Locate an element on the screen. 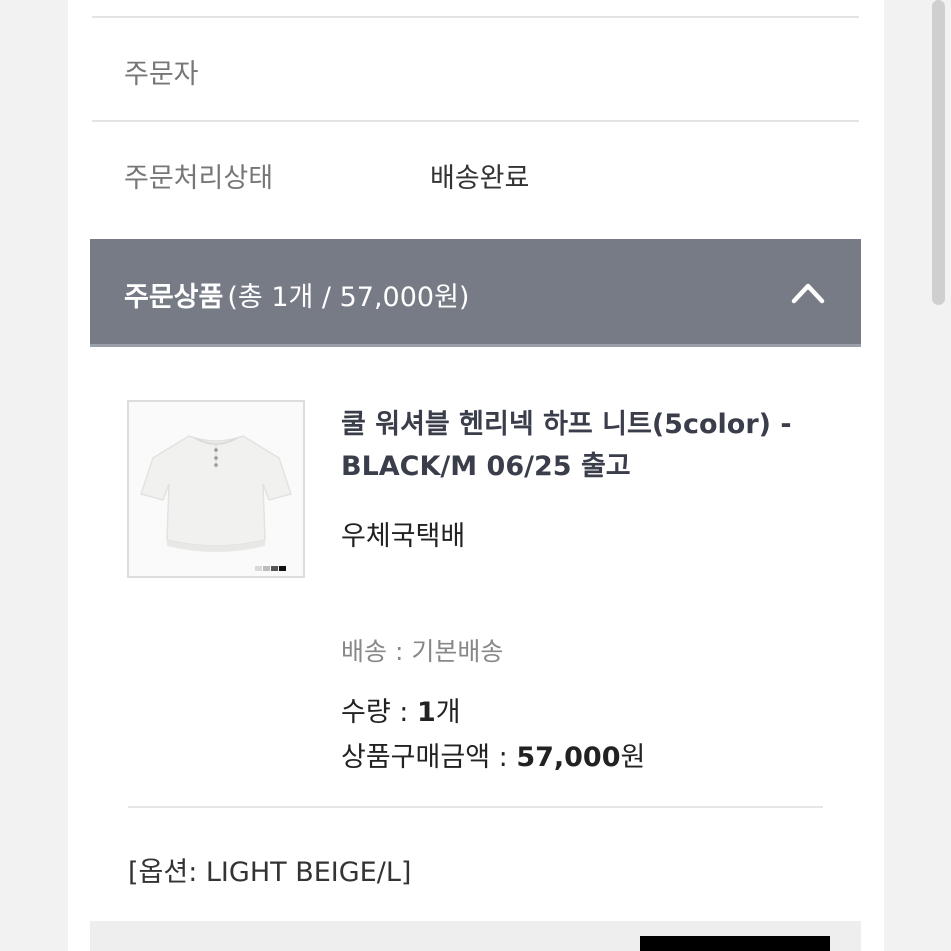 The width and height of the screenshot is (951, 951). product-thumbnail is located at coordinates (216, 489).